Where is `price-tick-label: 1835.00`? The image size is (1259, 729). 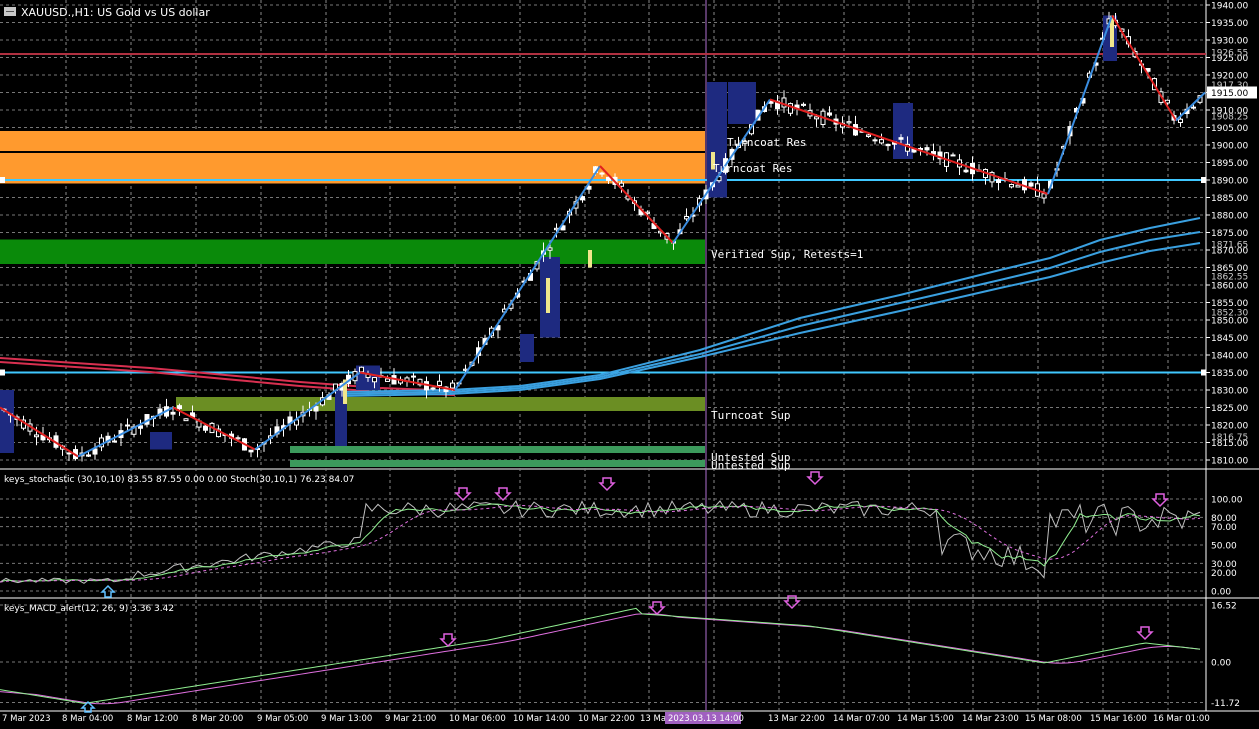 price-tick-label: 1835.00 is located at coordinates (1229, 374).